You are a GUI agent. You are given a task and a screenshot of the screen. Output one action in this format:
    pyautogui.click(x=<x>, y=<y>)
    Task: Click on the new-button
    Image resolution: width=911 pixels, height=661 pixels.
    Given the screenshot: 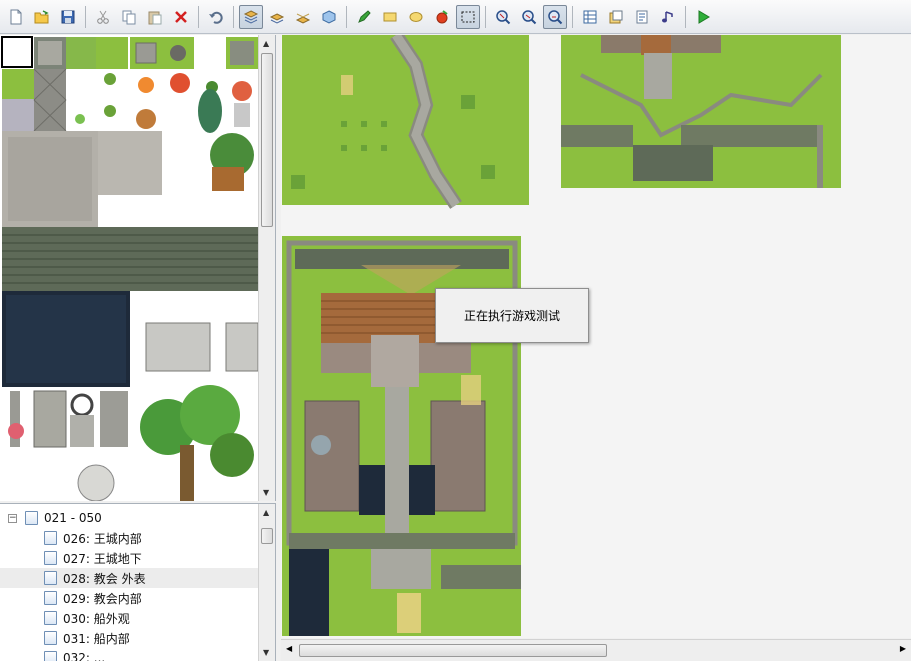 What is the action you would take?
    pyautogui.click(x=16, y=17)
    